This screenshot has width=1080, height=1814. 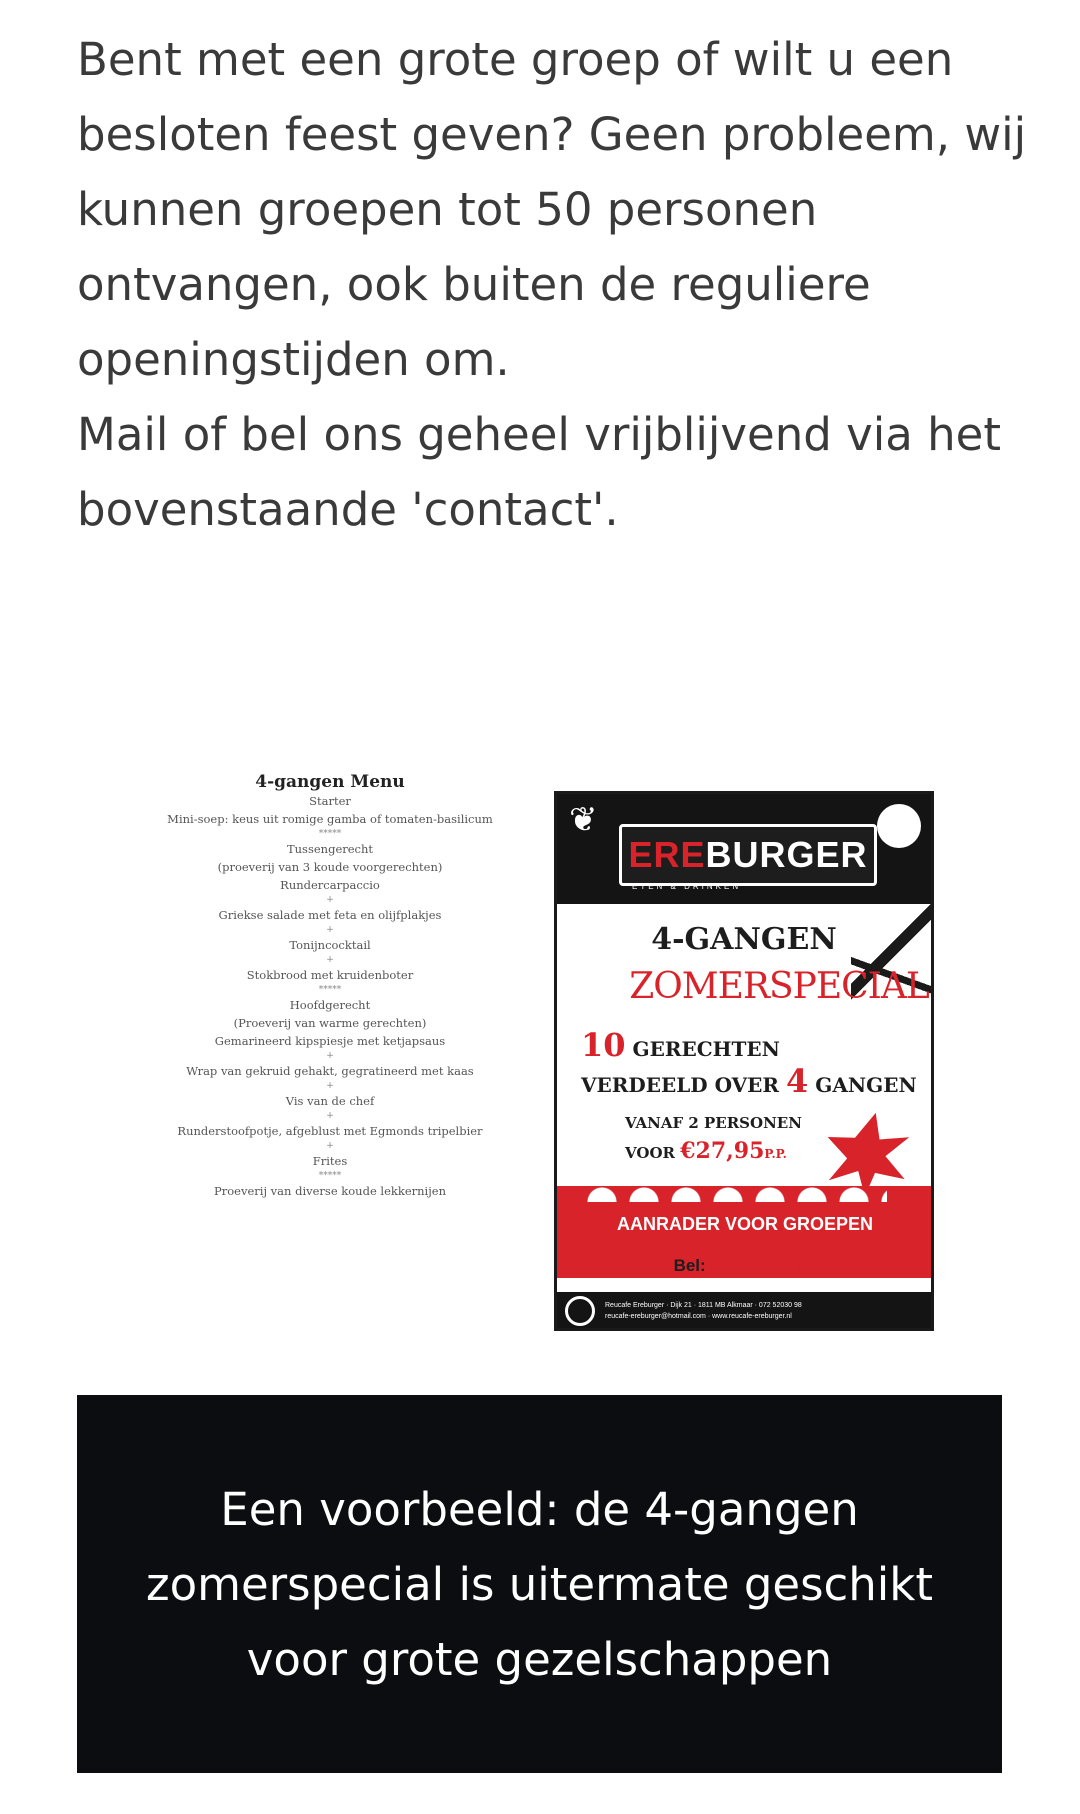 I want to click on menu-line: Starter, so click(x=330, y=801).